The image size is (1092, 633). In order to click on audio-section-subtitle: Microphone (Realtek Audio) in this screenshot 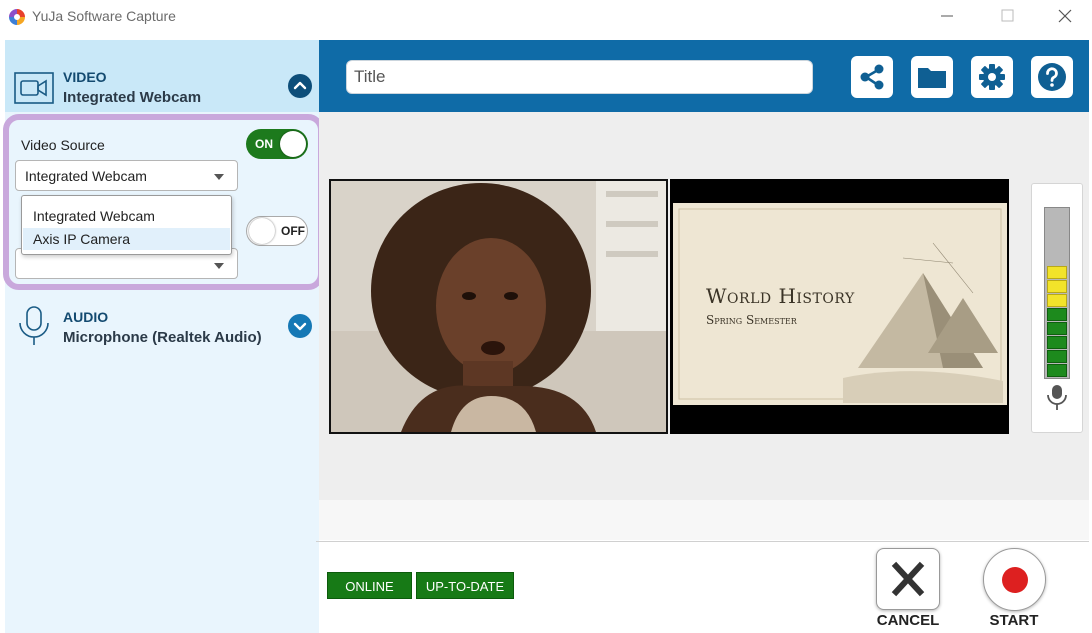, I will do `click(162, 337)`.